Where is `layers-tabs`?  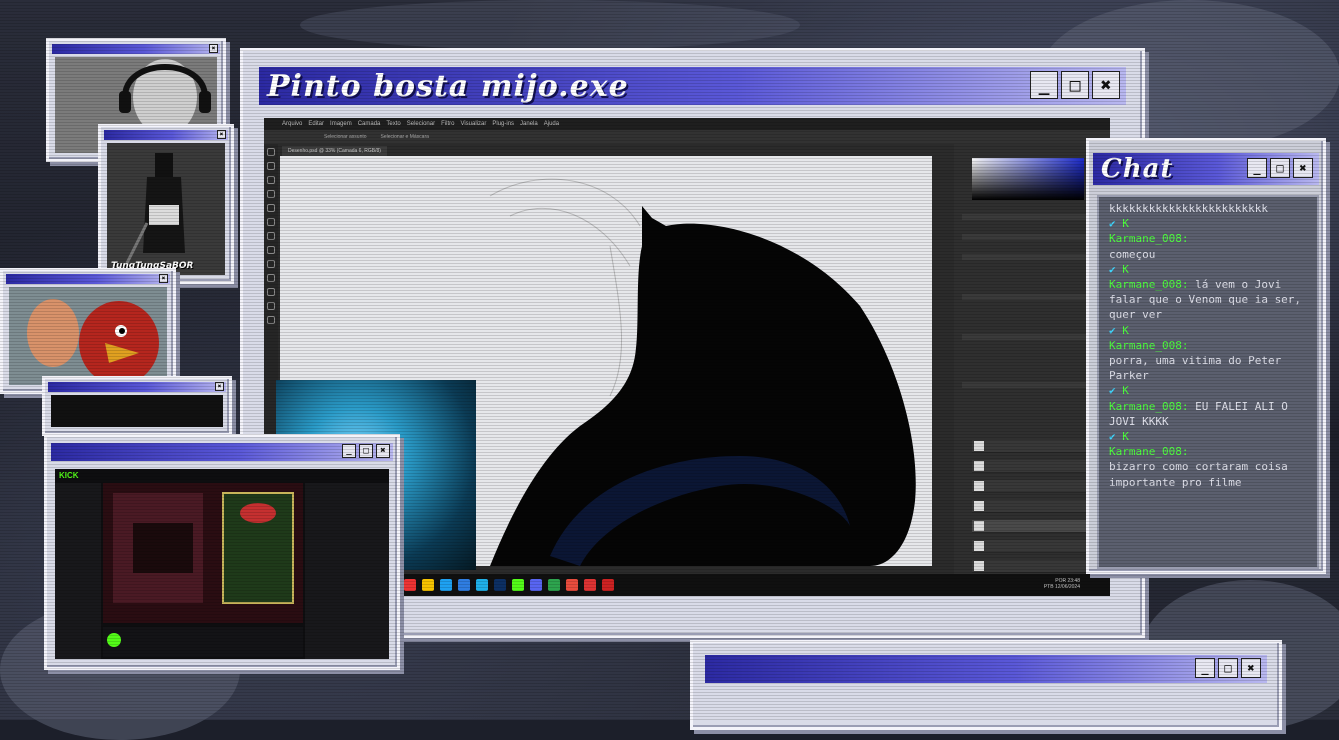 layers-tabs is located at coordinates (1032, 385).